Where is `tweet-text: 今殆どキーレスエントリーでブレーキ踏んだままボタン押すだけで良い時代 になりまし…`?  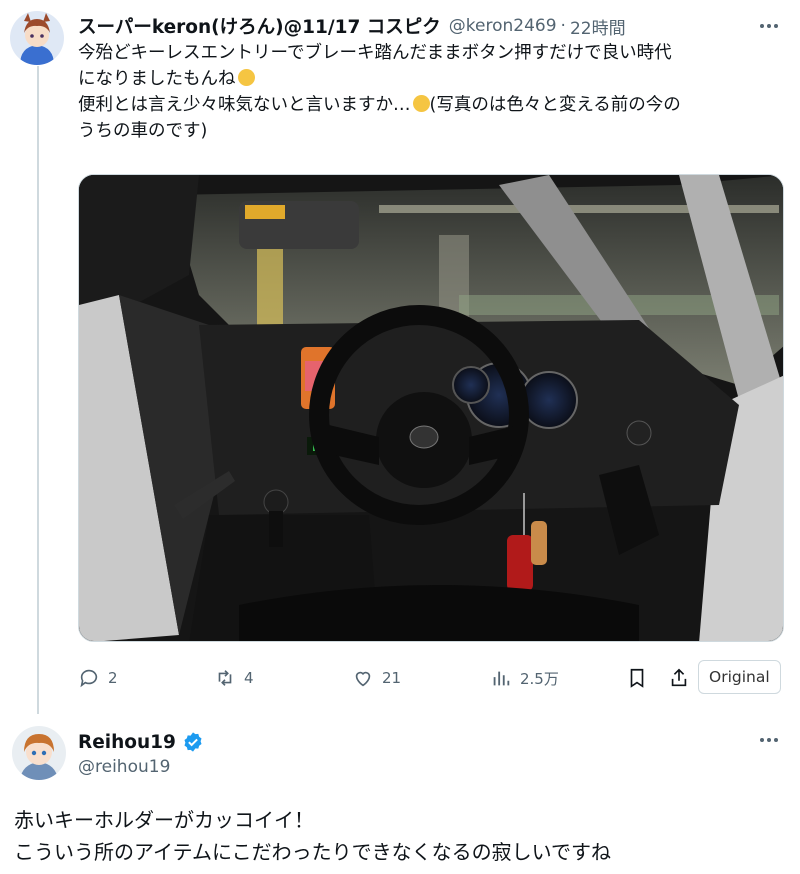
tweet-text: 今殆どキーレスエントリーでブレーキ踏んだままボタン押すだけで良い時代 になりまし… is located at coordinates (433, 92).